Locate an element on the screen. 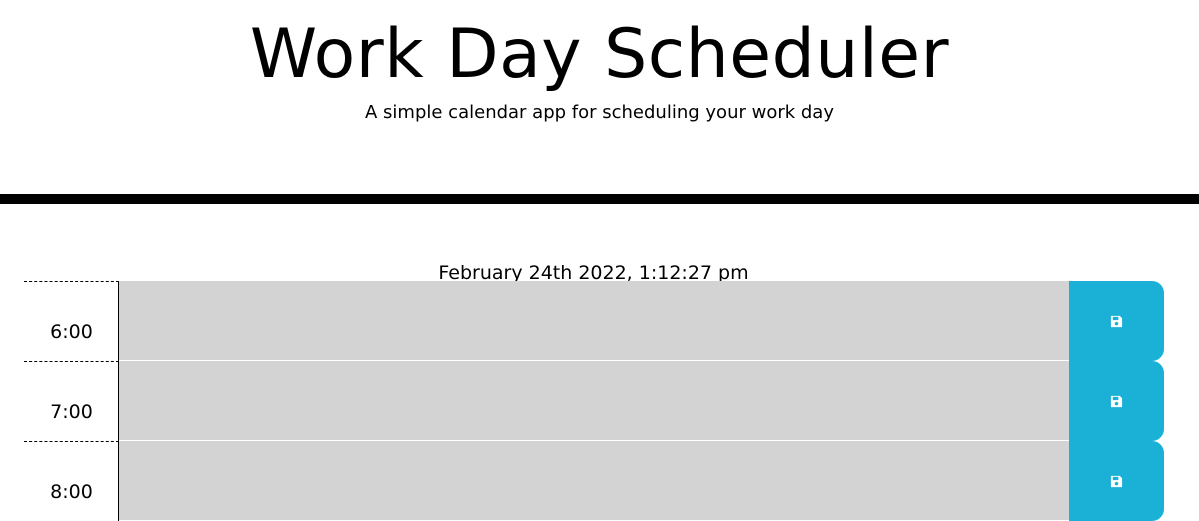 The height and width of the screenshot is (521, 1199). time-block-8: 8:00 is located at coordinates (594, 481).